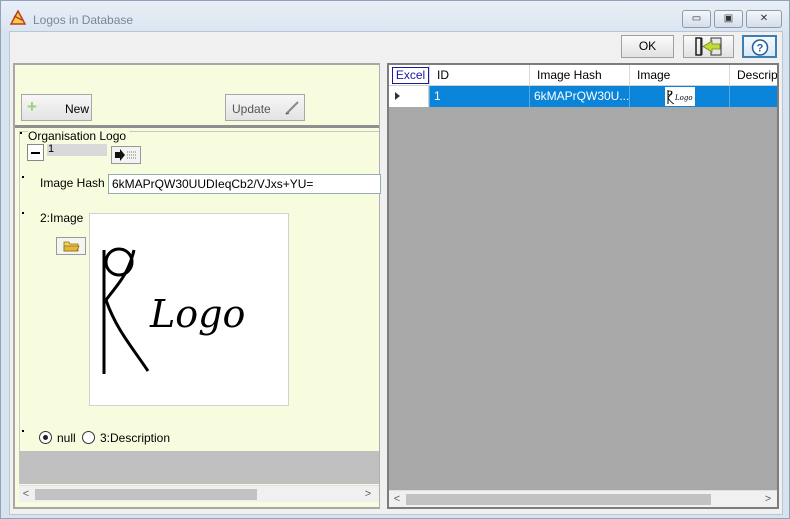  Describe the element at coordinates (479, 75) in the screenshot. I see `column-header-id: ID` at that location.